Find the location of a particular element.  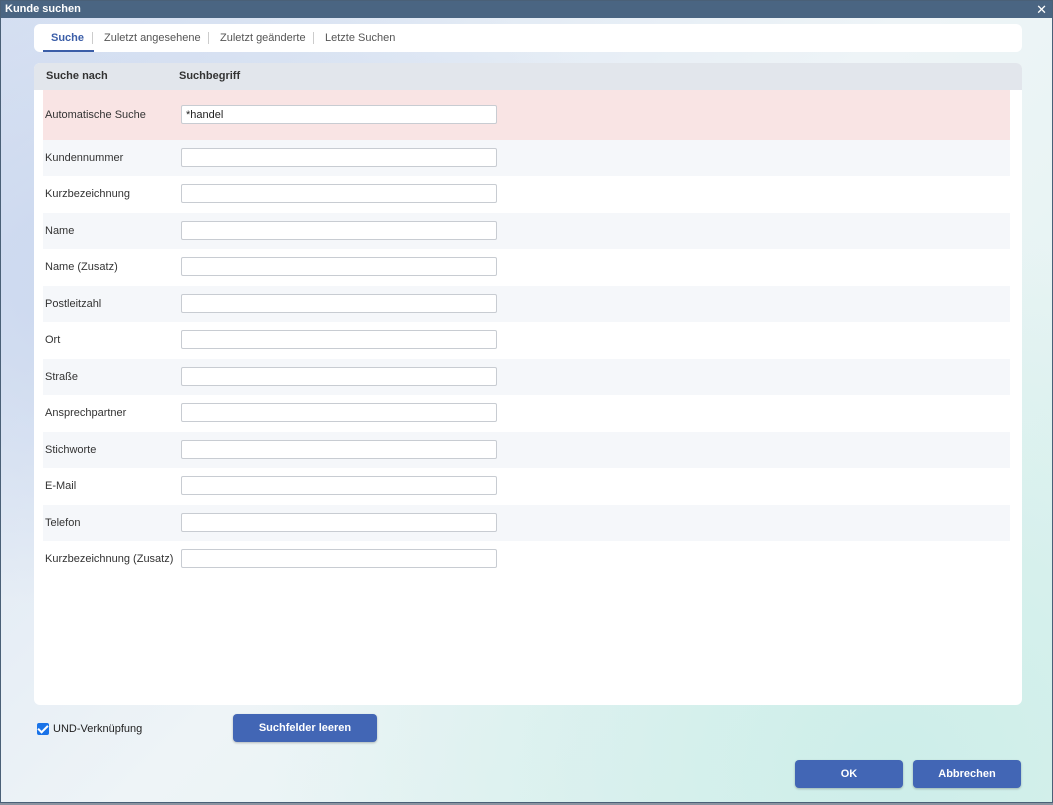

table-row-strasse: Straße is located at coordinates (526, 377).